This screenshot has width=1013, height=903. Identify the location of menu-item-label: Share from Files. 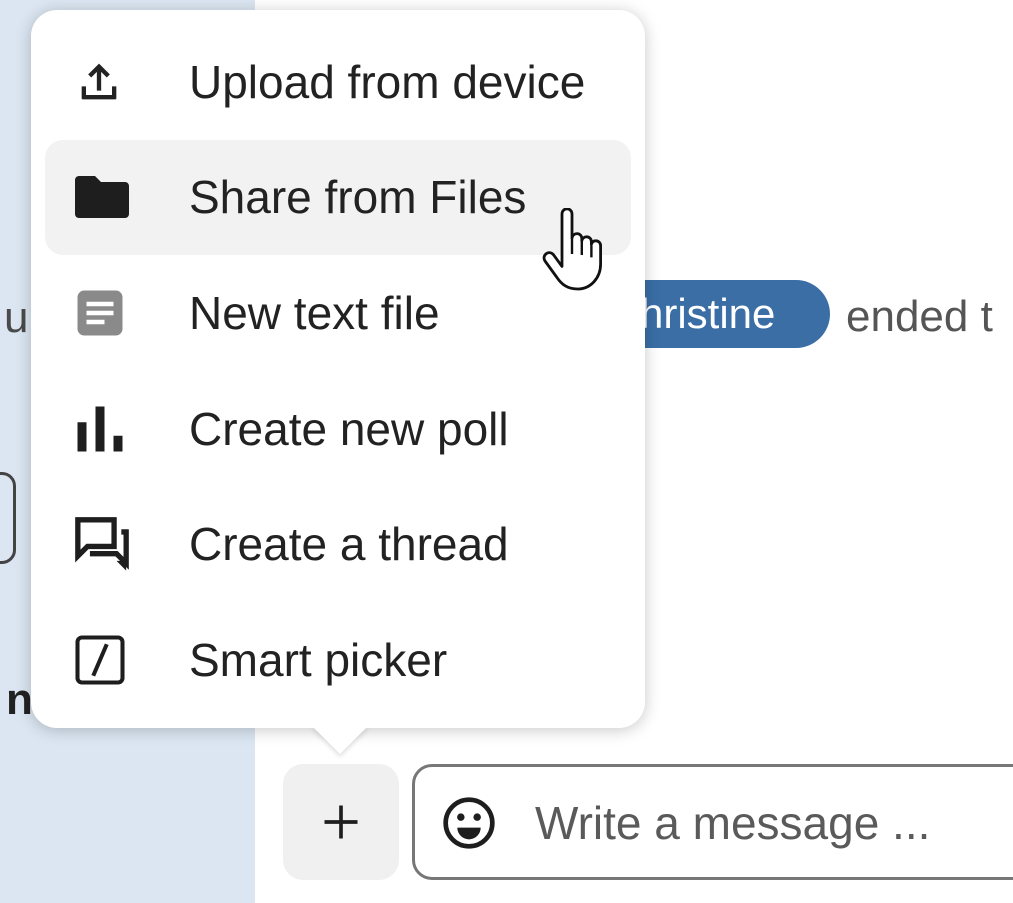
(358, 197).